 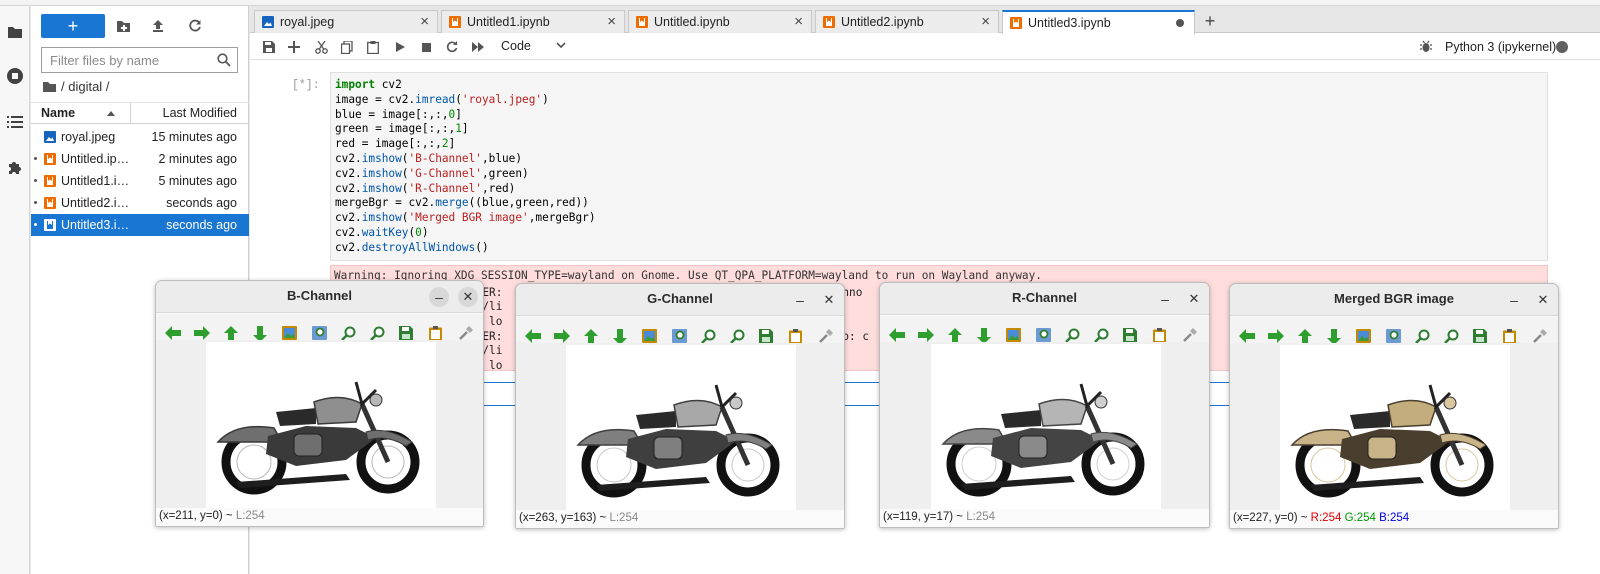 I want to click on file-modified: seconds ago, so click(x=201, y=225).